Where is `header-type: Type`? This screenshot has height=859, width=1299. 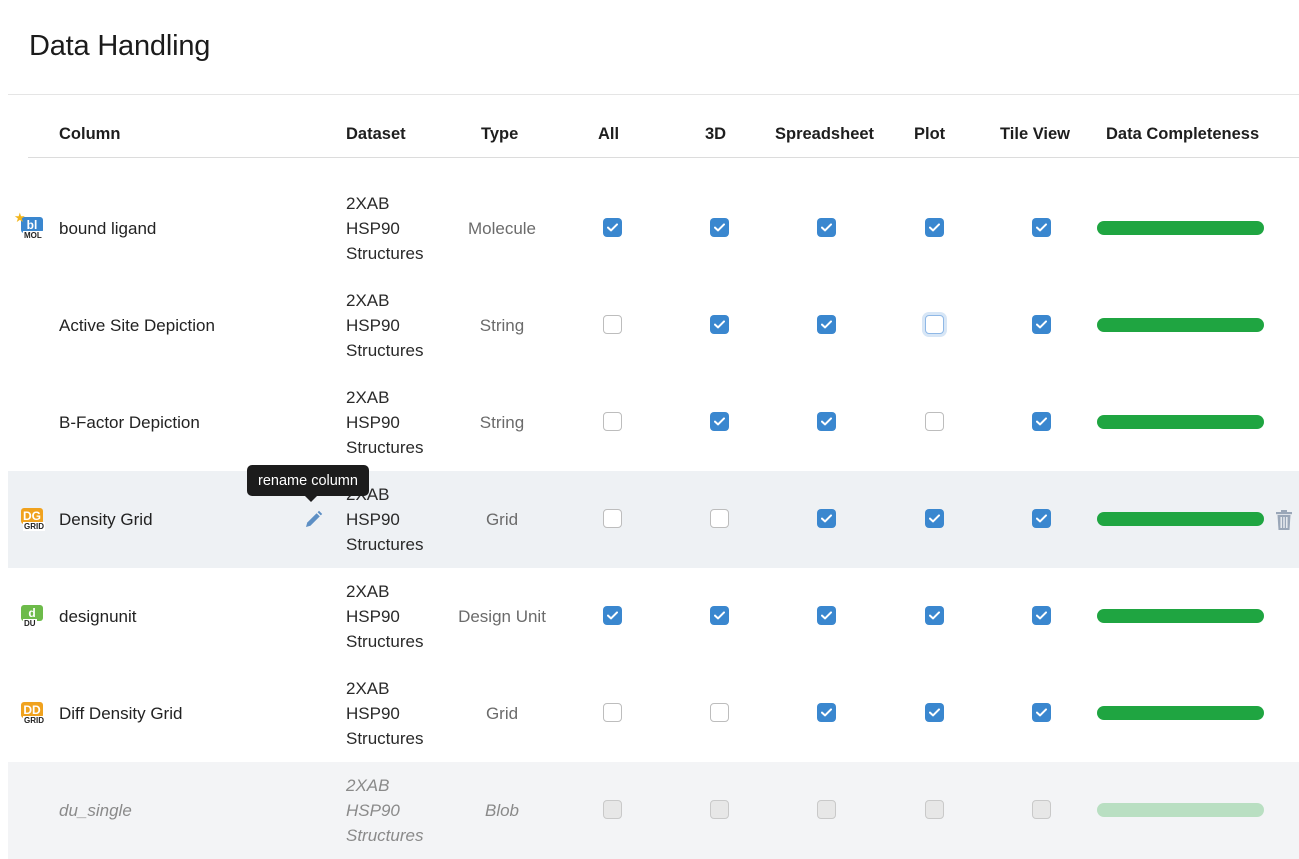 header-type: Type is located at coordinates (499, 134).